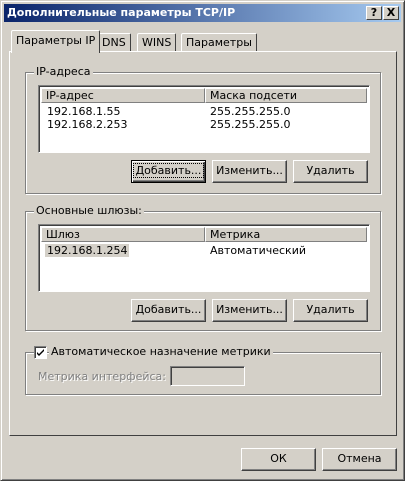 Image resolution: width=405 pixels, height=481 pixels. I want to click on tab-label: DNS, so click(114, 42).